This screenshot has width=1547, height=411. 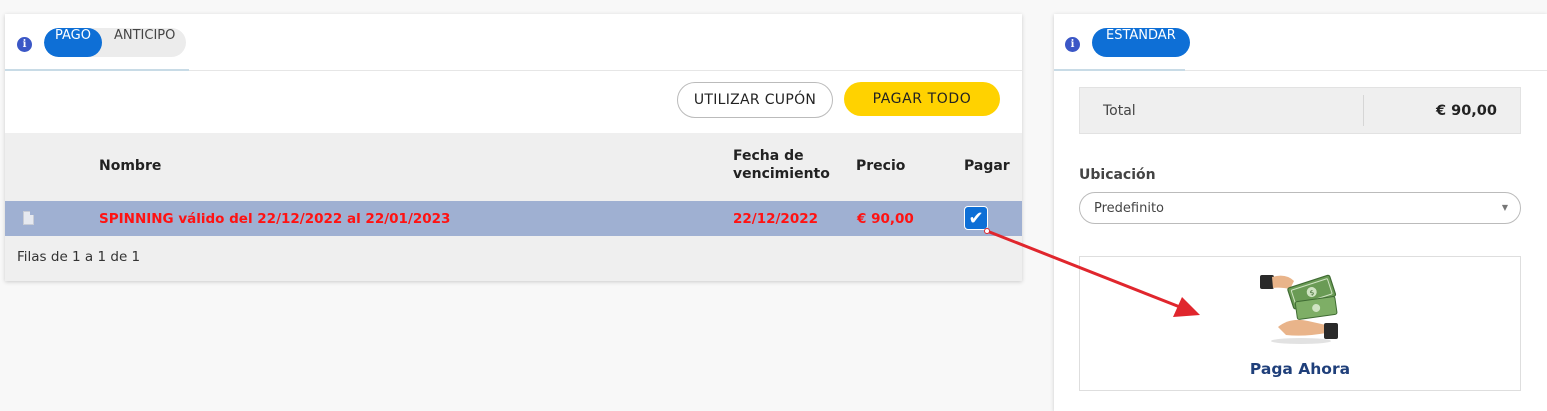 What do you see at coordinates (1504, 207) in the screenshot?
I see `dropdown-arrow-icon: ▼` at bounding box center [1504, 207].